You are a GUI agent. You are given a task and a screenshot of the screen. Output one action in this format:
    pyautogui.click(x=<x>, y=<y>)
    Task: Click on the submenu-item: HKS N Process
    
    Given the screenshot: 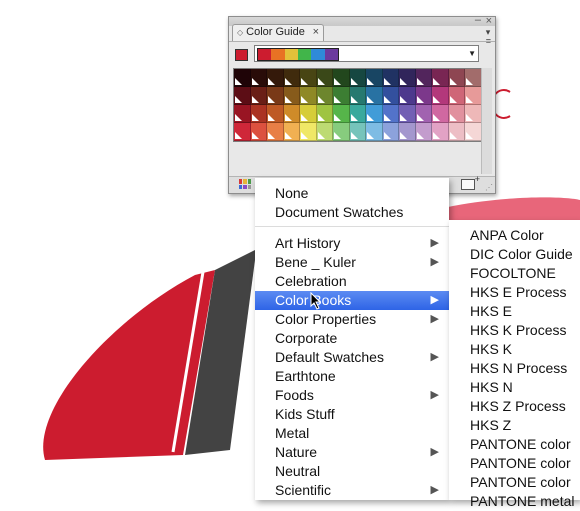 What is the action you would take?
    pyautogui.click(x=514, y=368)
    